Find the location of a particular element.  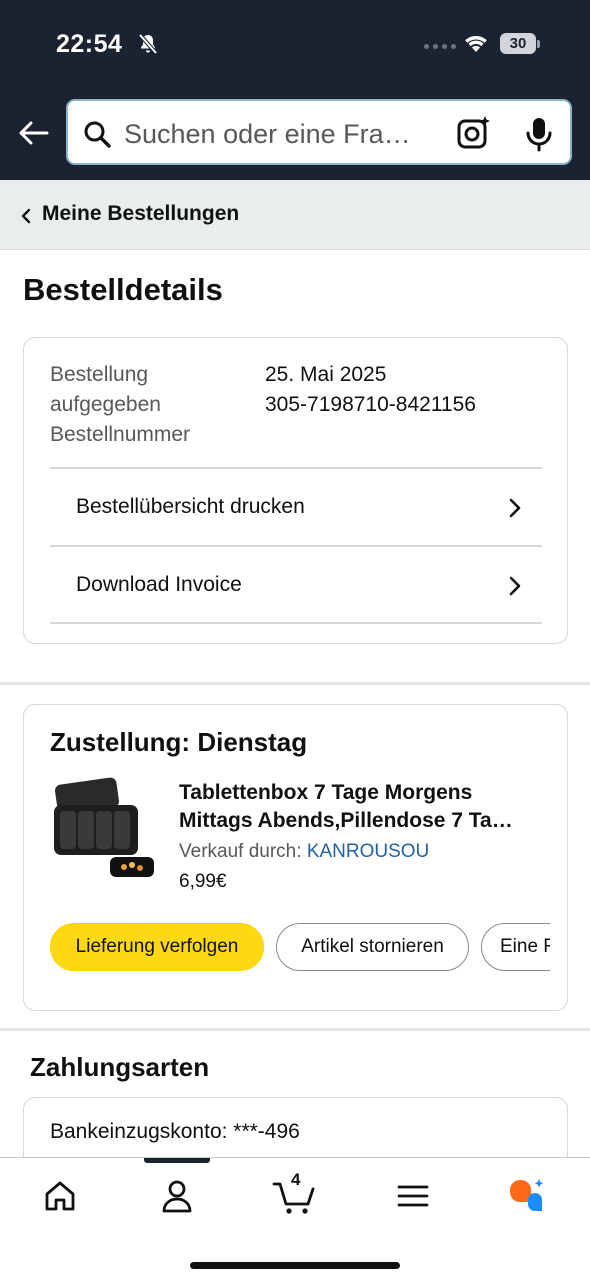

wifi-icon is located at coordinates (476, 43).